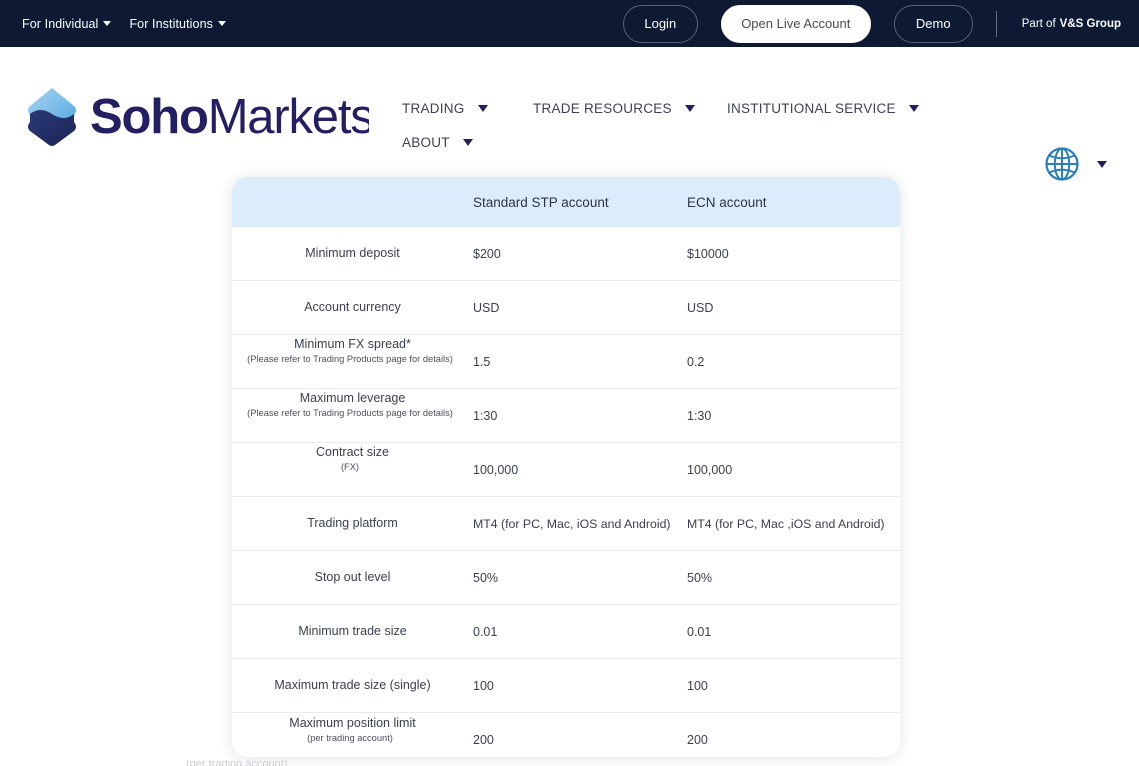  I want to click on row-label-main: Trading platform, so click(352, 523).